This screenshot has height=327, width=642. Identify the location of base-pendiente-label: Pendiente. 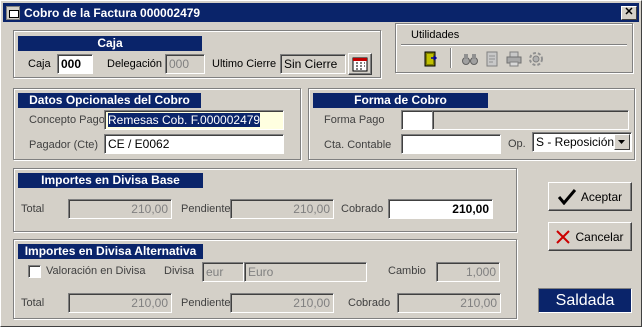
(206, 209).